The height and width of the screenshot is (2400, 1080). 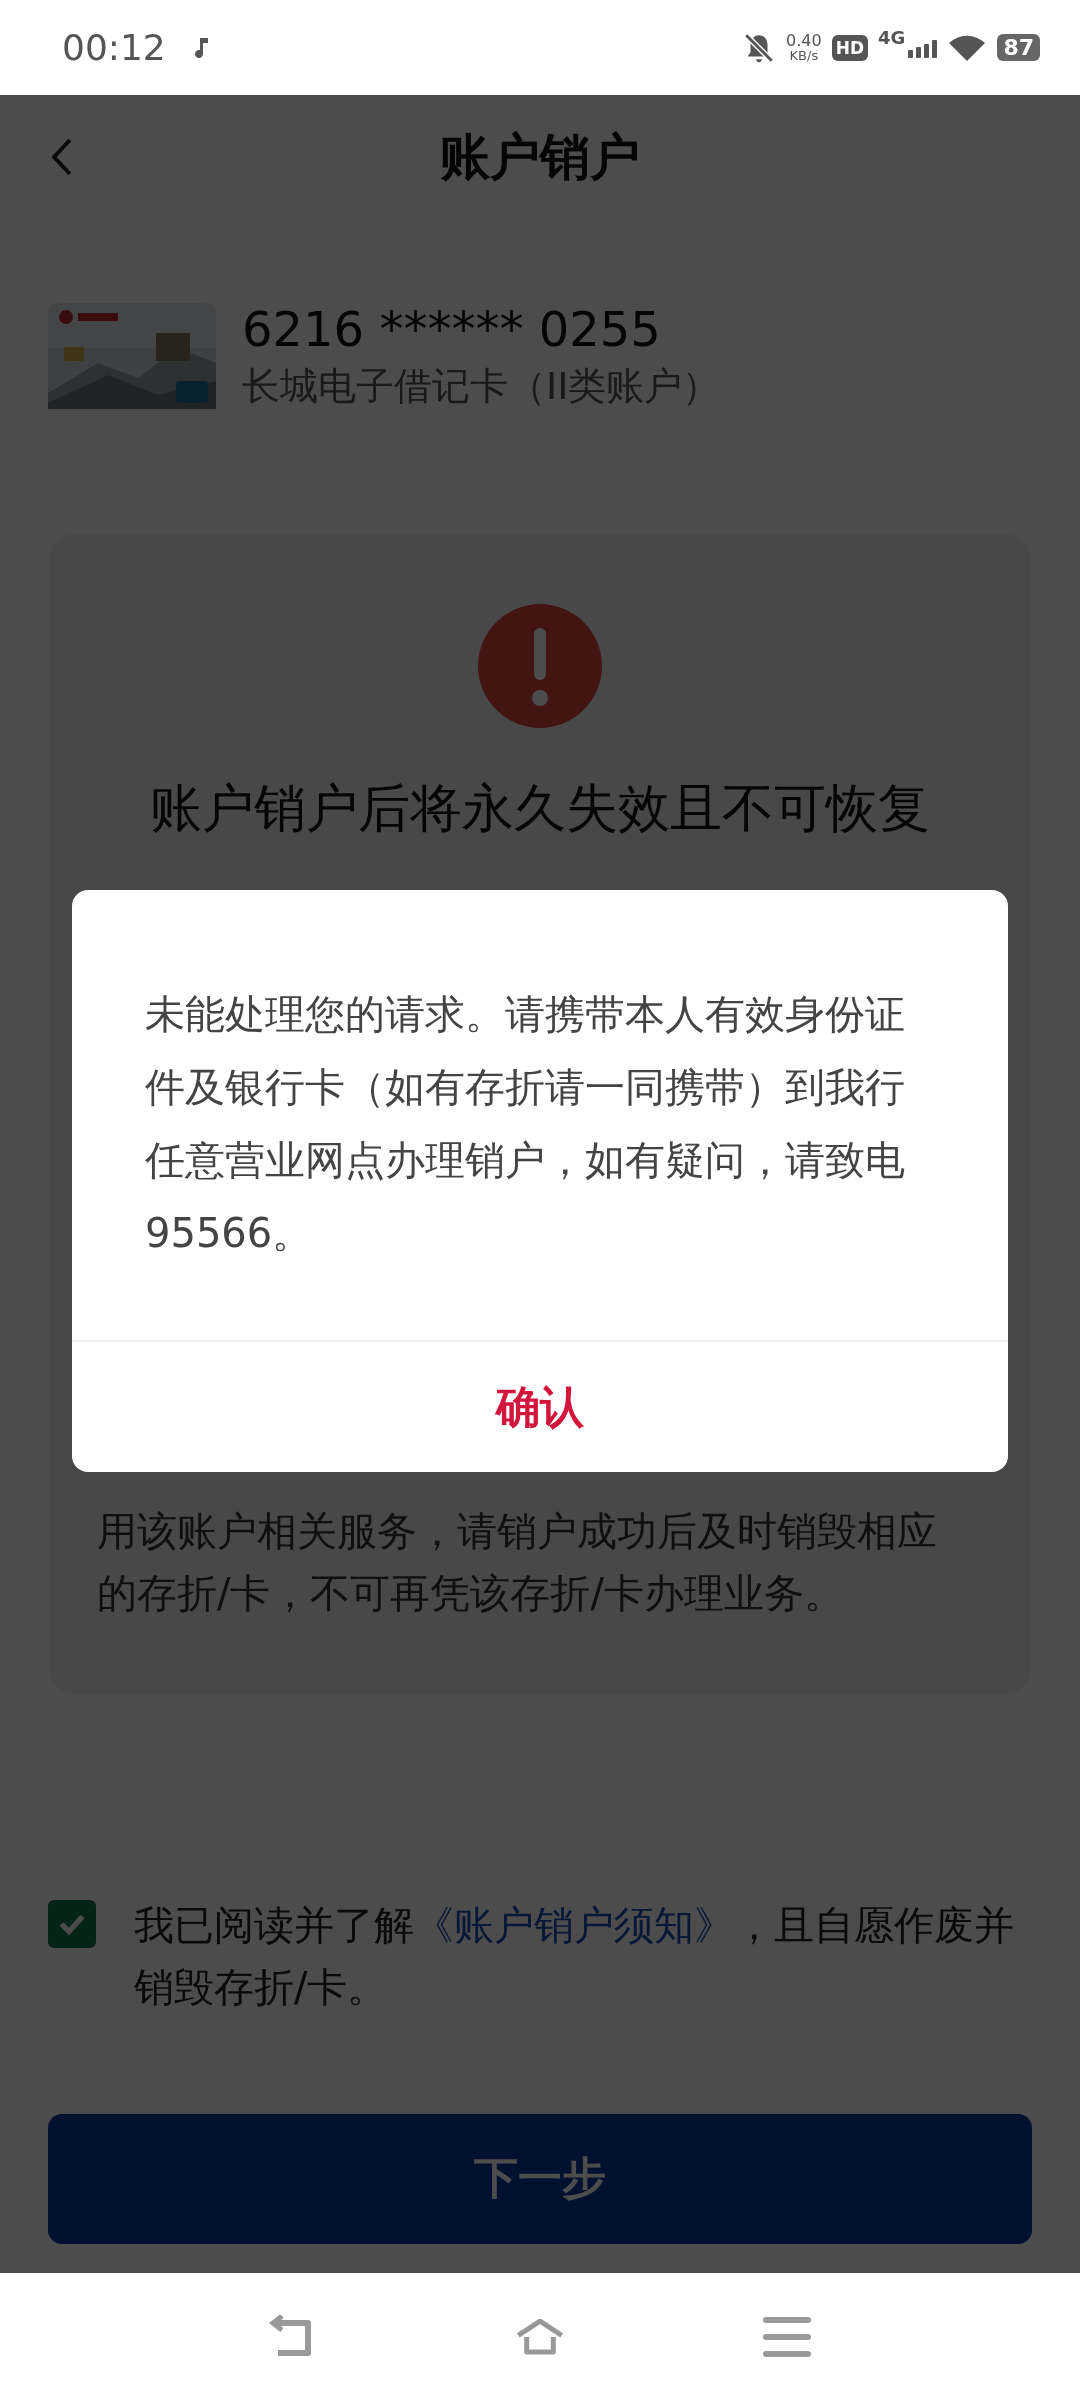 I want to click on hd-badge: HD, so click(x=850, y=47).